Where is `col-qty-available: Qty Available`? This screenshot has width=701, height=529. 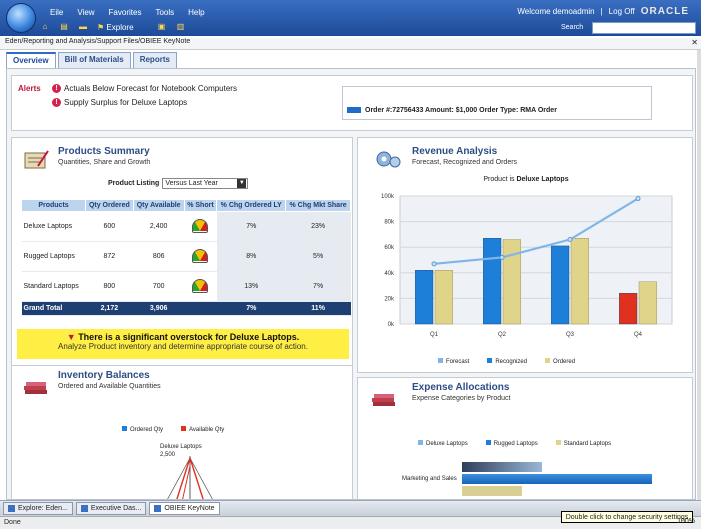 col-qty-available: Qty Available is located at coordinates (158, 205).